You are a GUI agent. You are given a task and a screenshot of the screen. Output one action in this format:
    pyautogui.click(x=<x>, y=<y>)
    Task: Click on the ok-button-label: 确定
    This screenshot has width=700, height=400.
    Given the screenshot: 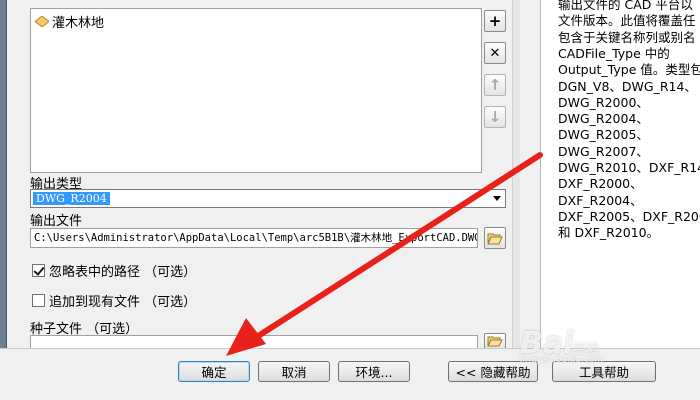 What is the action you would take?
    pyautogui.click(x=214, y=372)
    